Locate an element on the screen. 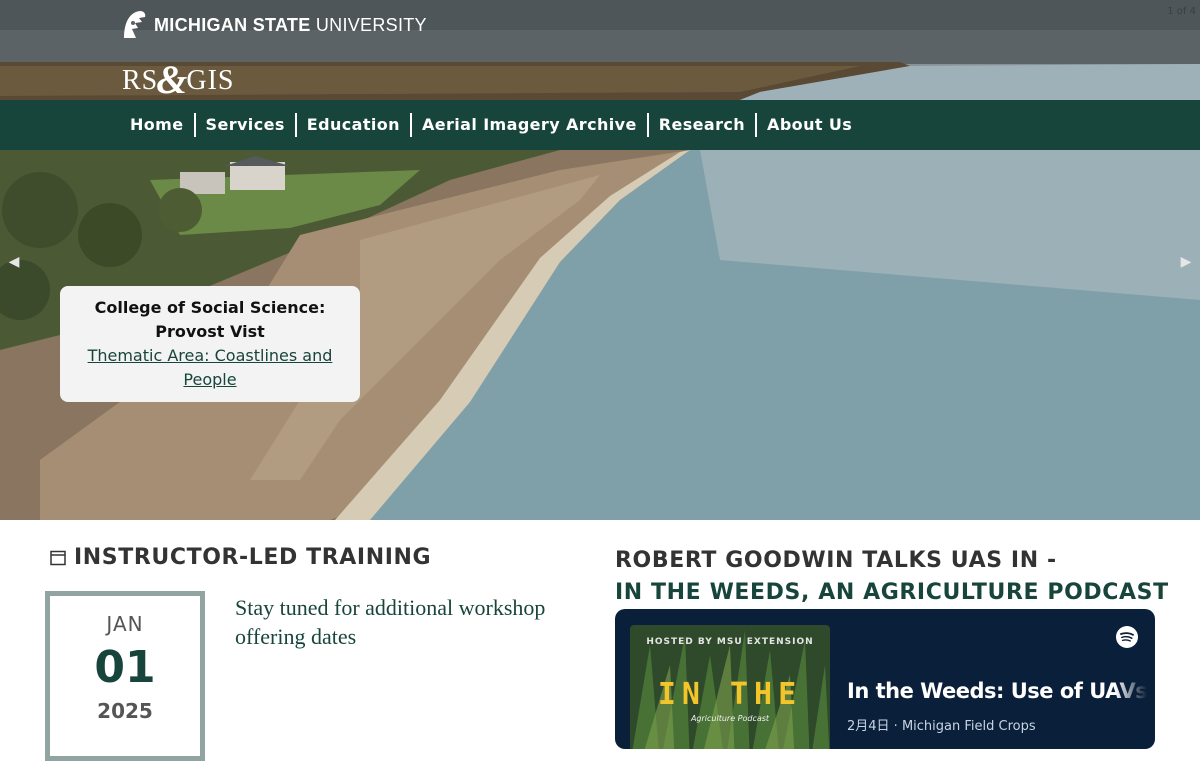  event-day: 01 is located at coordinates (125, 667).